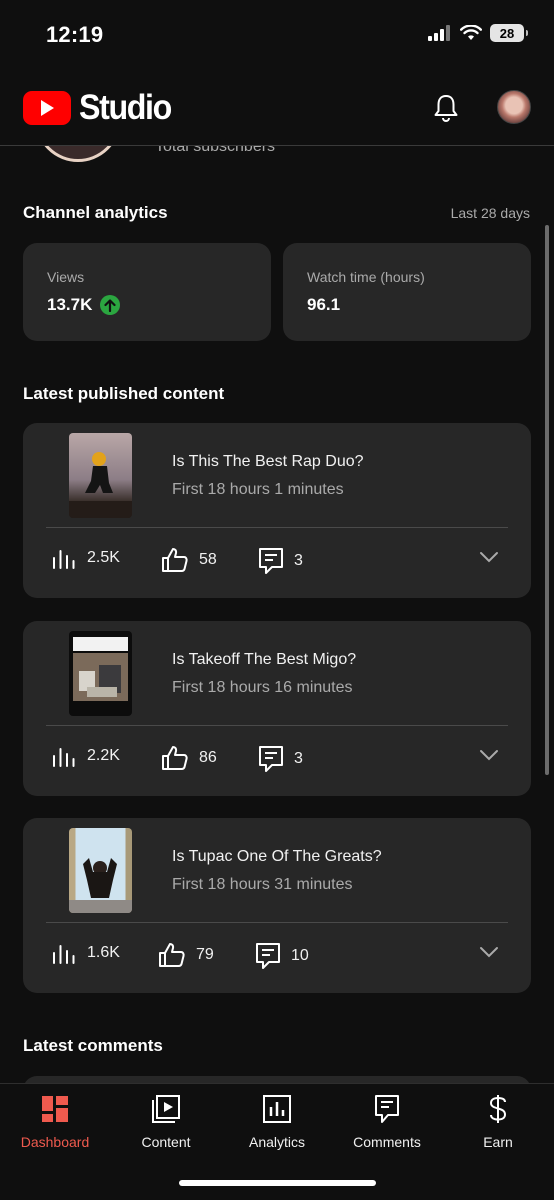 This screenshot has width=554, height=1200. What do you see at coordinates (268, 461) in the screenshot?
I see `video-title: Is This The Best Rap Duo?` at bounding box center [268, 461].